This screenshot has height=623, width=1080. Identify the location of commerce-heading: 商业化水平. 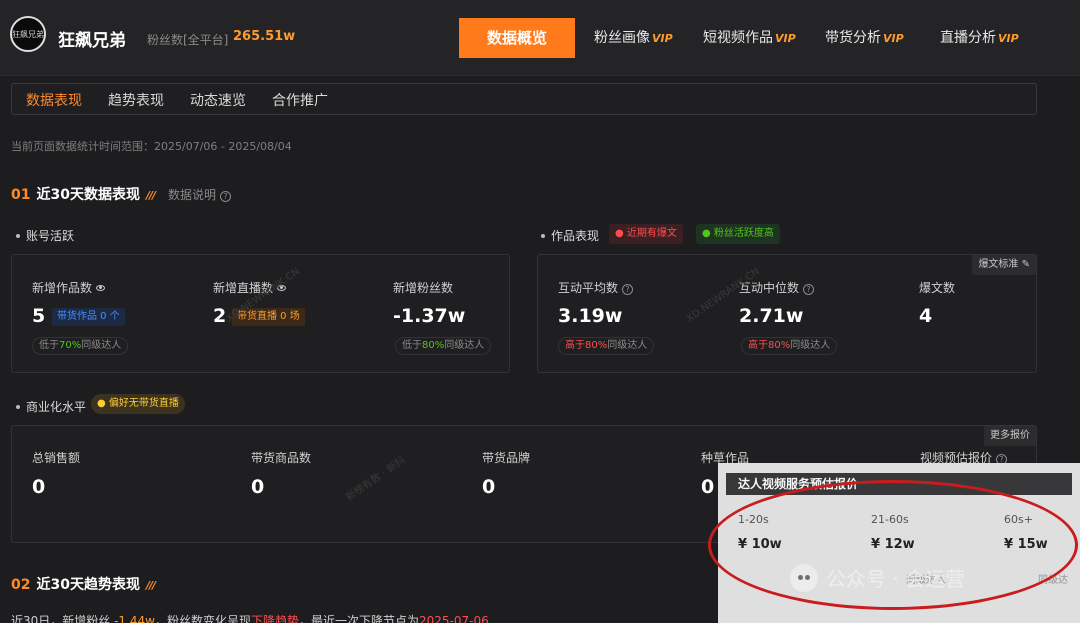
(51, 406).